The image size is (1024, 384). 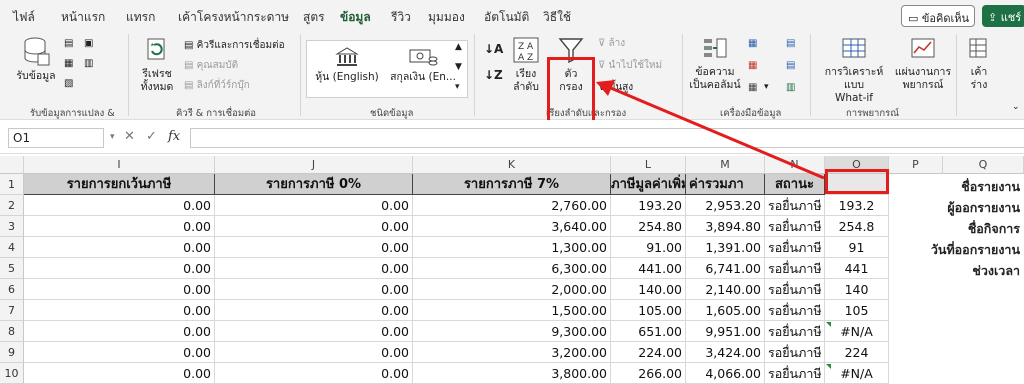 What do you see at coordinates (857, 373) in the screenshot?
I see `cell-lookup: #N/A` at bounding box center [857, 373].